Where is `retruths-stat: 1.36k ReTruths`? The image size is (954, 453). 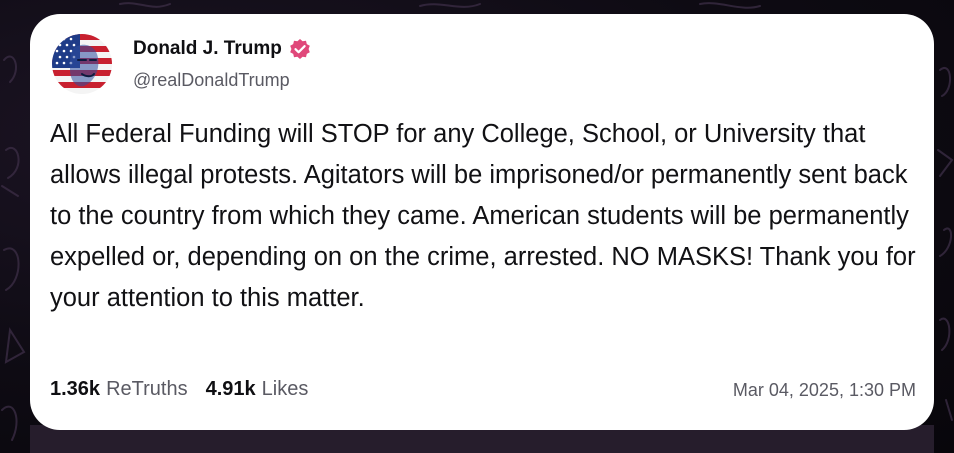 retruths-stat: 1.36k ReTruths is located at coordinates (119, 389).